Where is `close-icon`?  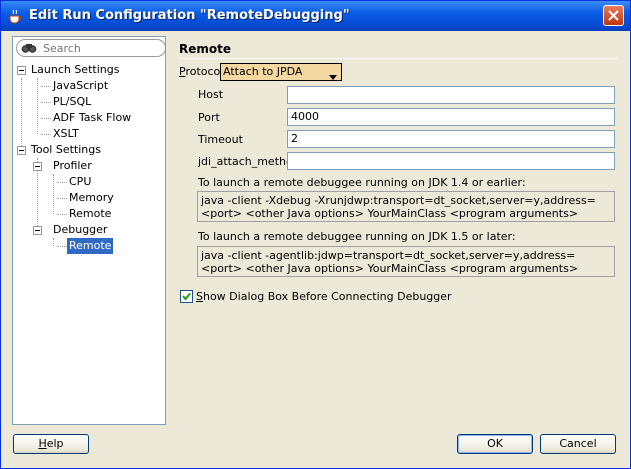 close-icon is located at coordinates (613, 15).